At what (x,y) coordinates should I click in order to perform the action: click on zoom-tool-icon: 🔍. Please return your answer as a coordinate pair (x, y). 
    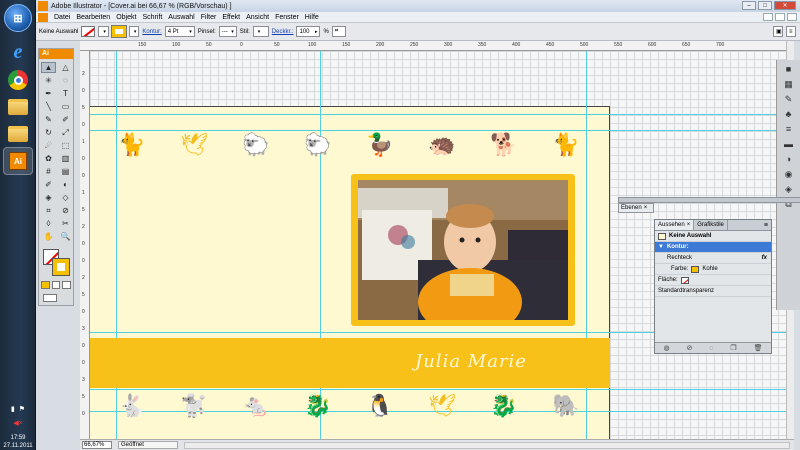
    Looking at the image, I should click on (65, 236).